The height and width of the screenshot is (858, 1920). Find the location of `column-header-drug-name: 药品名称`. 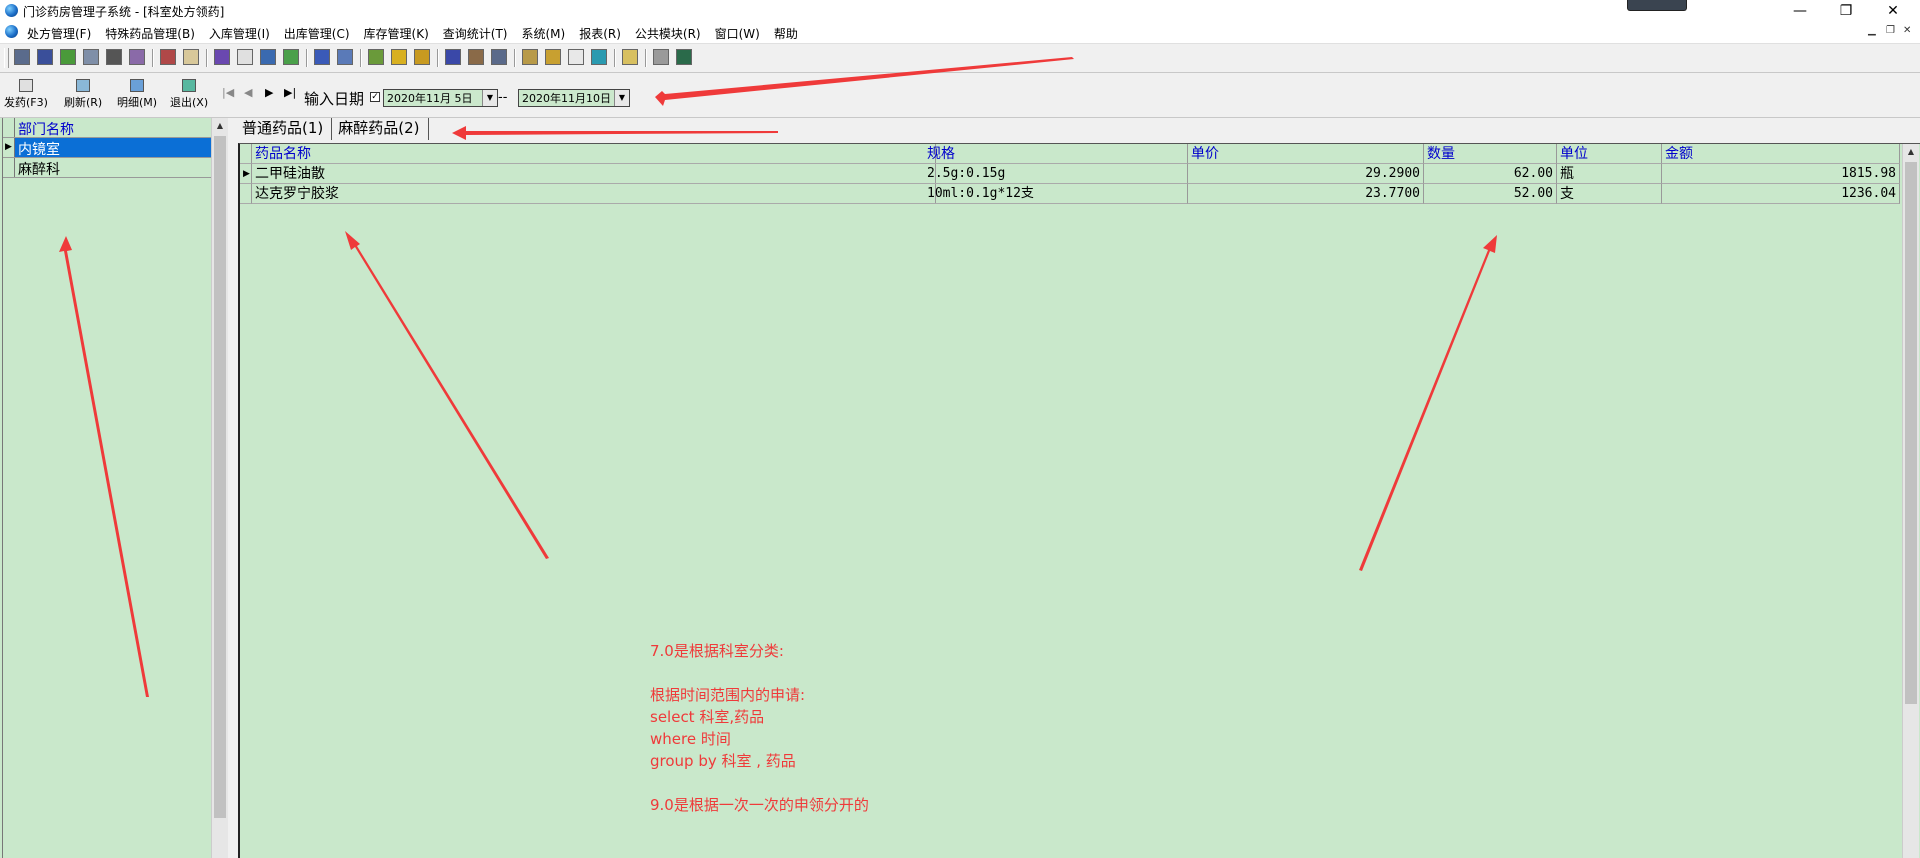

column-header-drug-name: 药品名称 is located at coordinates (594, 154).